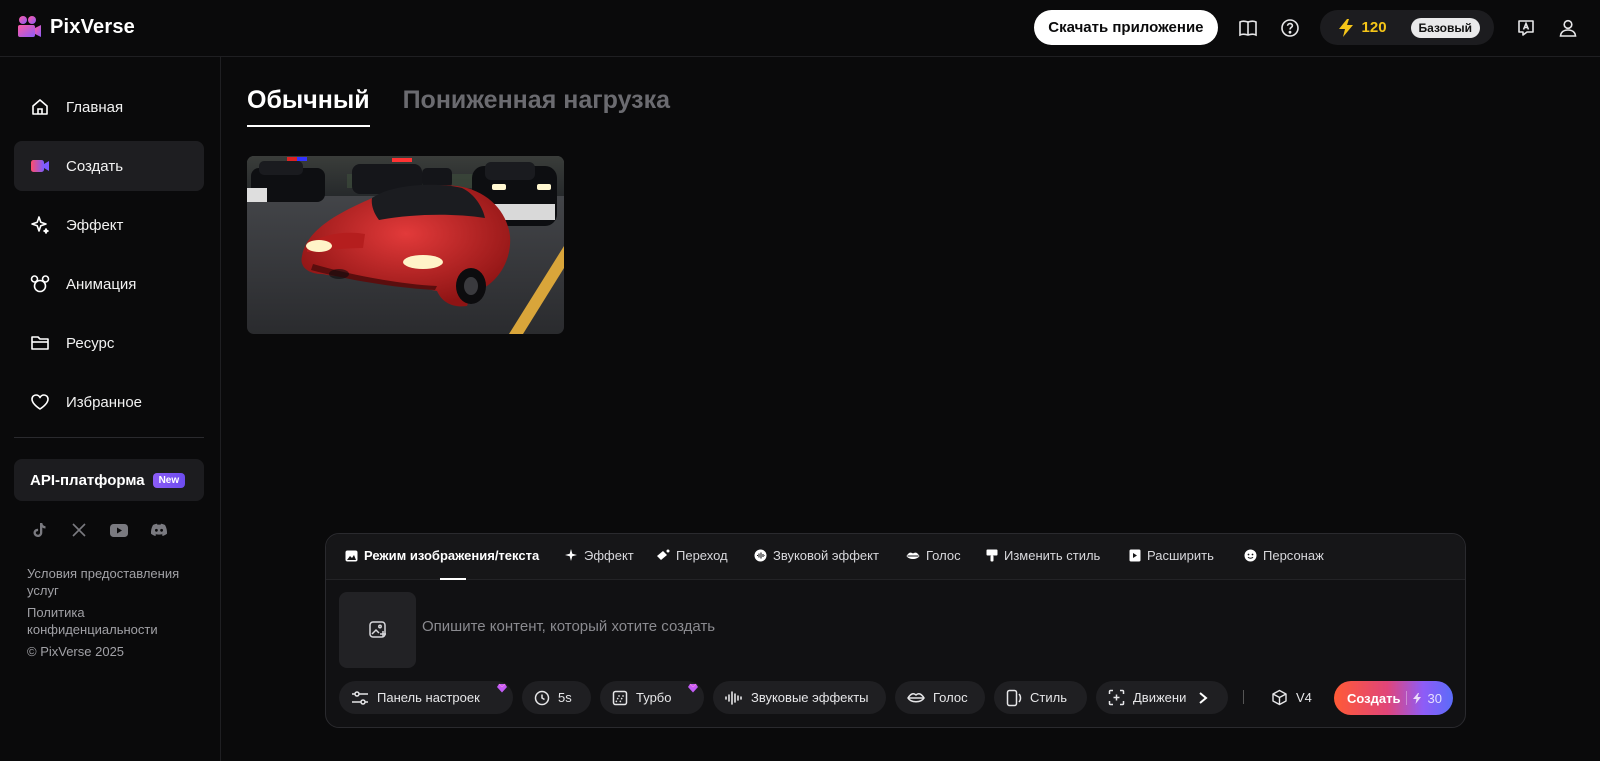 This screenshot has height=761, width=1600. I want to click on youtube-icon, so click(119, 530).